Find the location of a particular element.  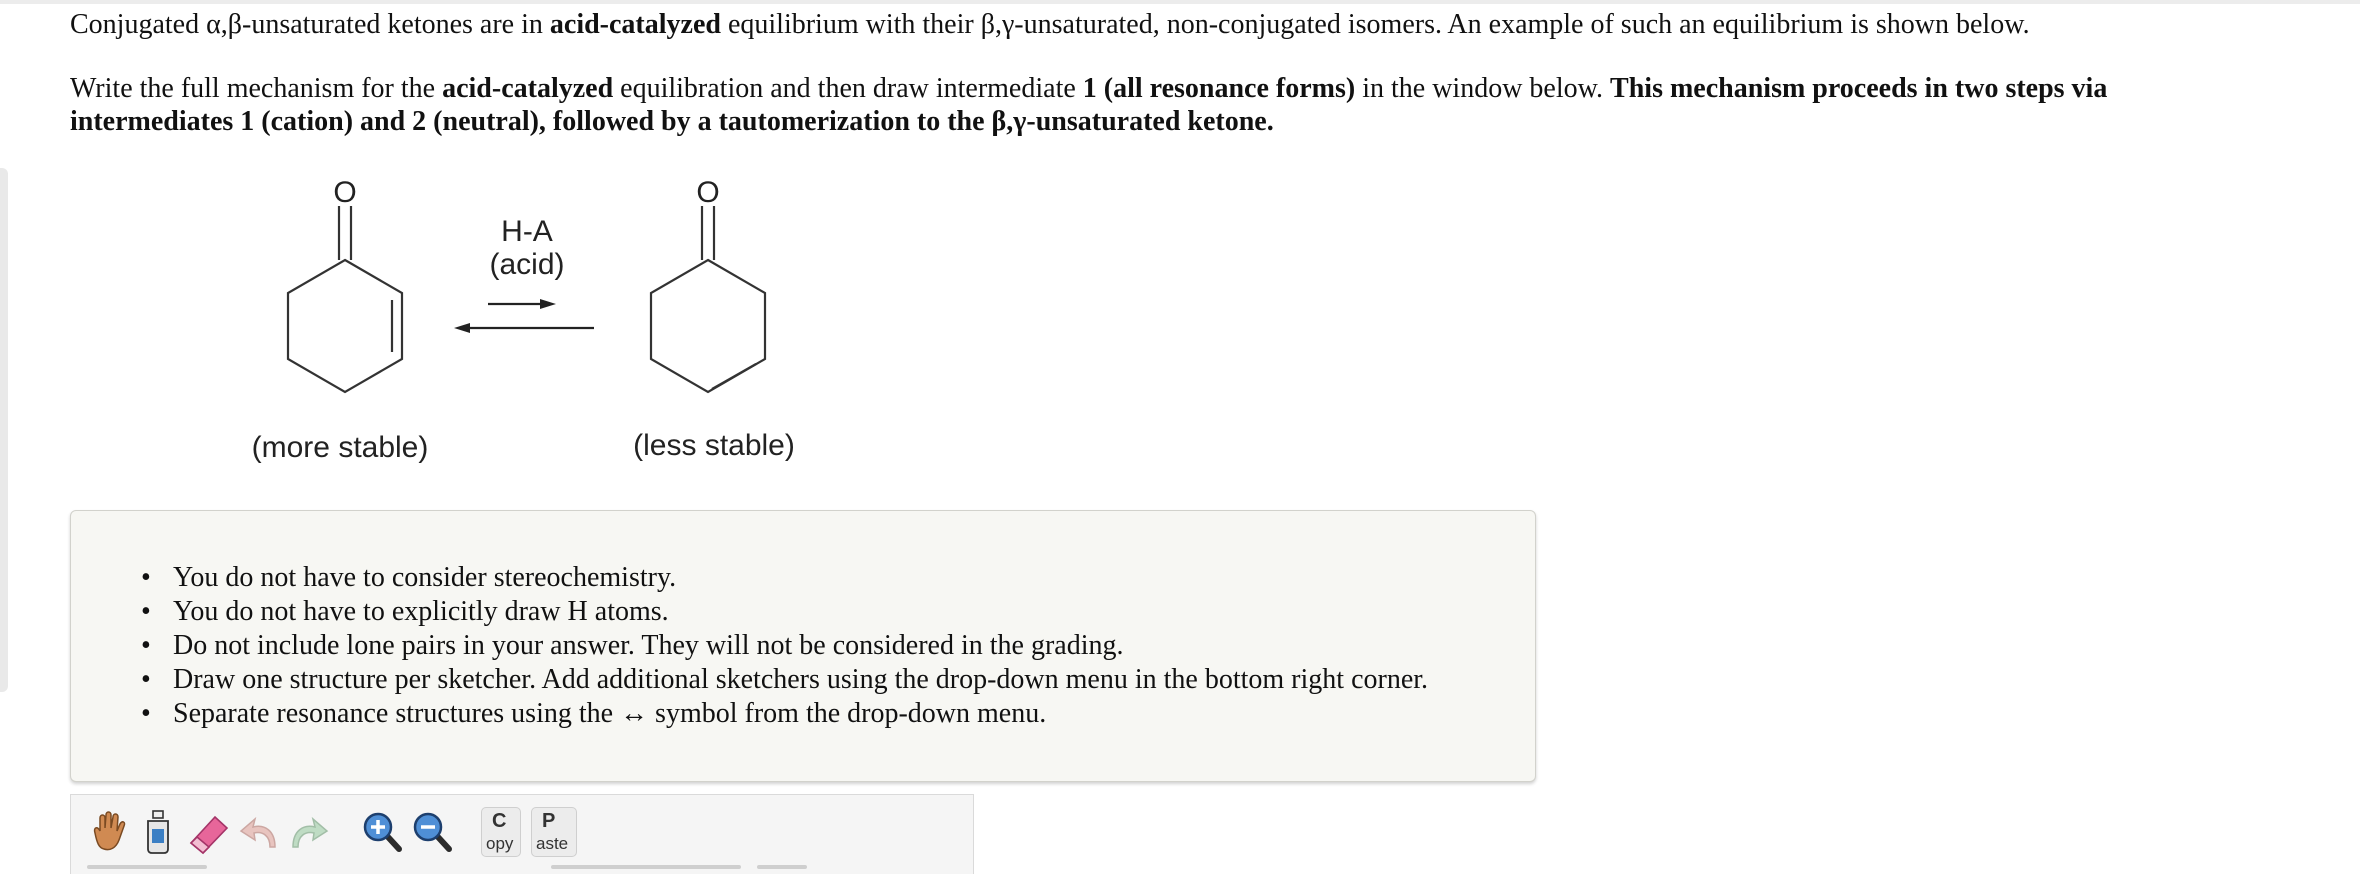

paste-label-rest: aste is located at coordinates (552, 843).